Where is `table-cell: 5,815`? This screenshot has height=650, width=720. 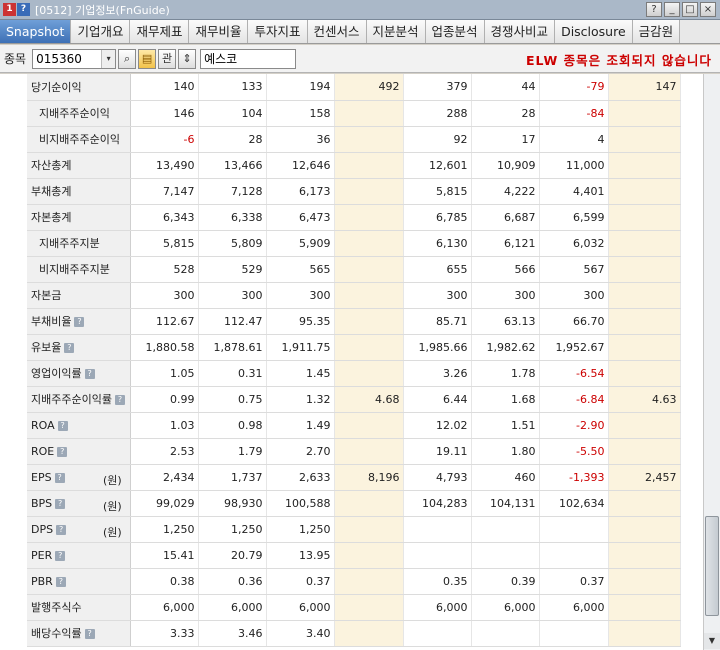
table-cell: 5,815 is located at coordinates (164, 243).